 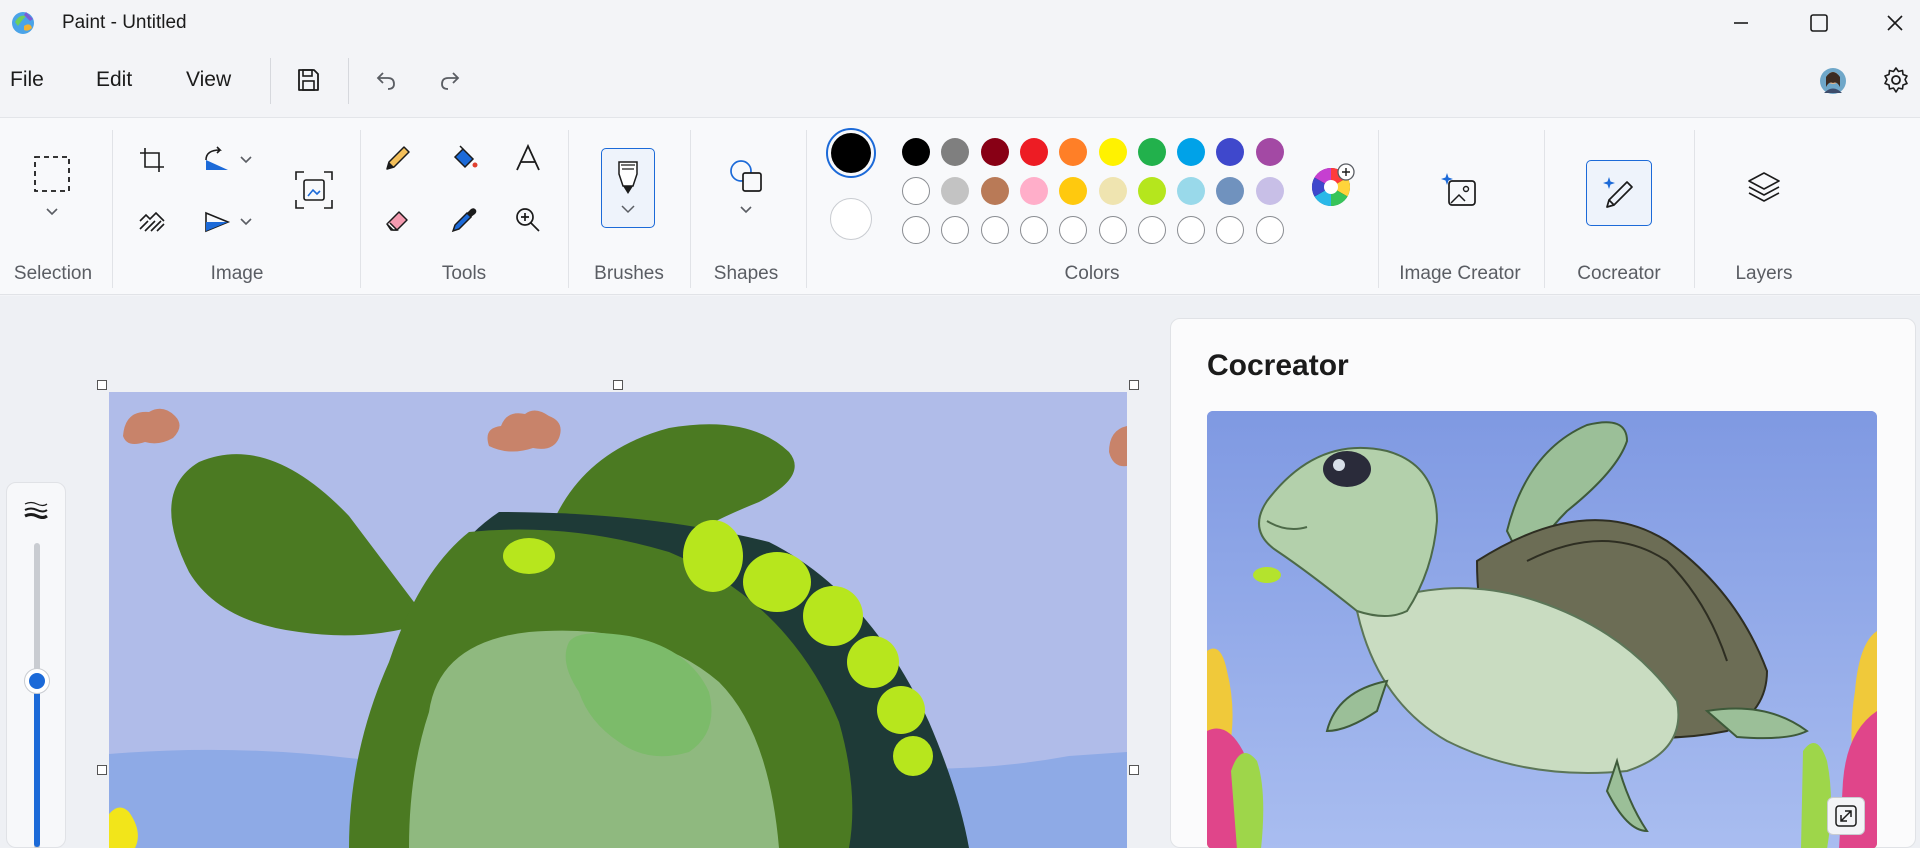 I want to click on group-label-shapes: Shapes, so click(x=746, y=273).